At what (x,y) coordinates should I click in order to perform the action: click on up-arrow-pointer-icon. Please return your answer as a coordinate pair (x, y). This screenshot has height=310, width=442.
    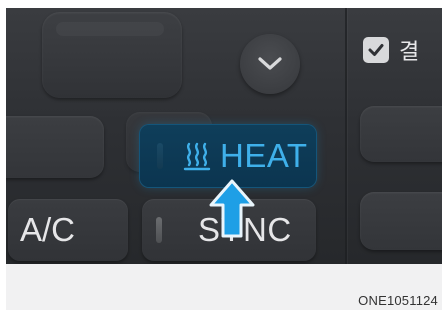
    Looking at the image, I should click on (232, 208).